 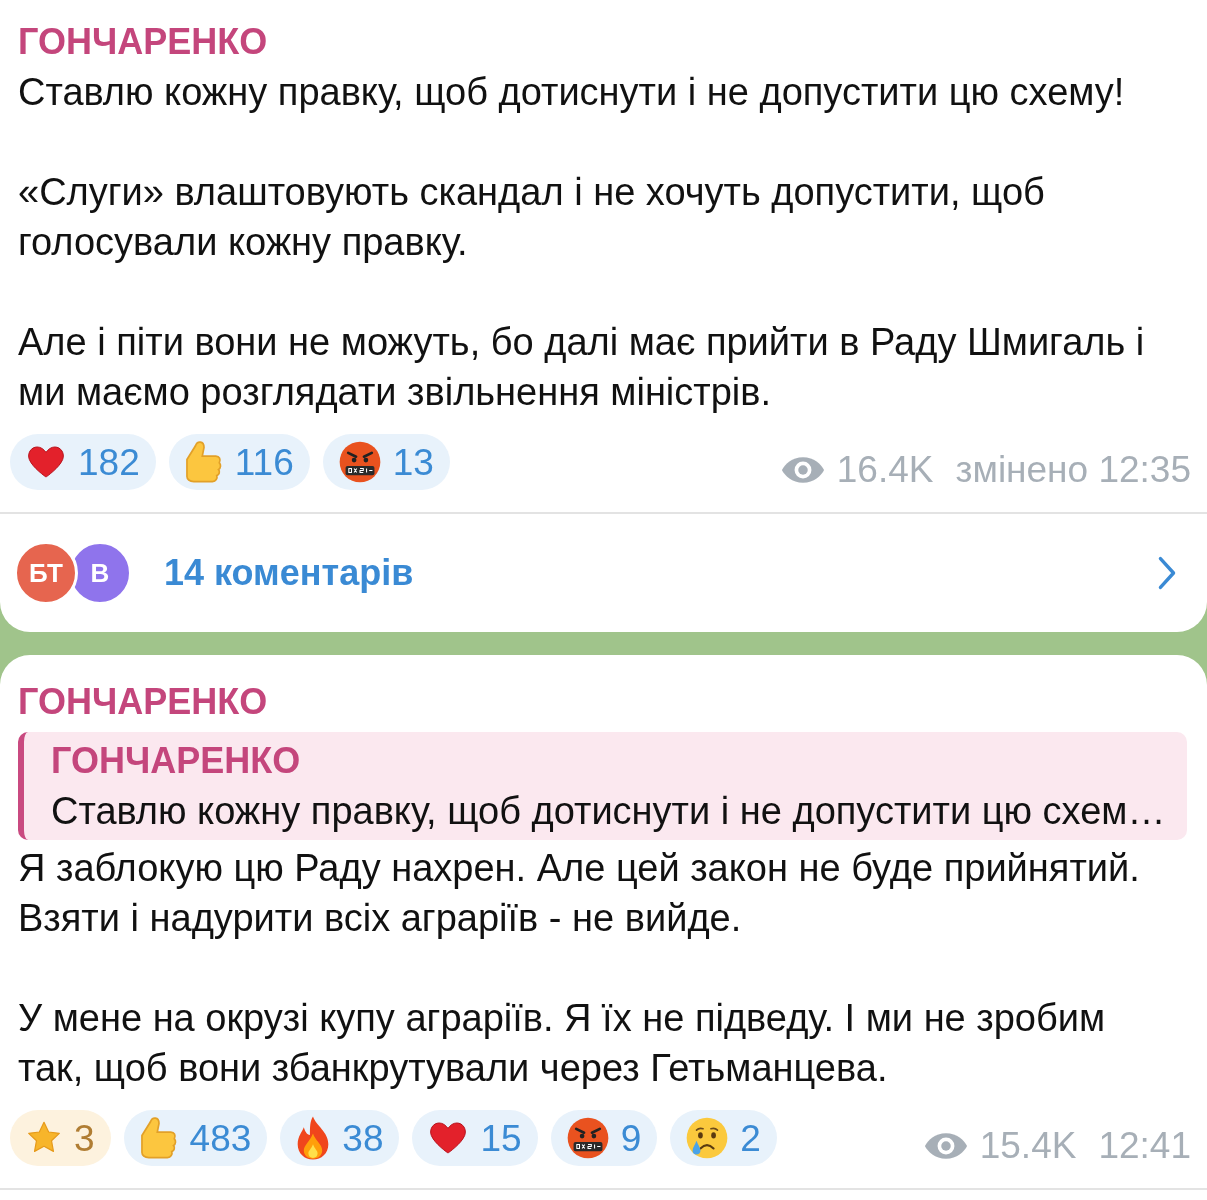 What do you see at coordinates (83, 462) in the screenshot?
I see `reaction-button: 182` at bounding box center [83, 462].